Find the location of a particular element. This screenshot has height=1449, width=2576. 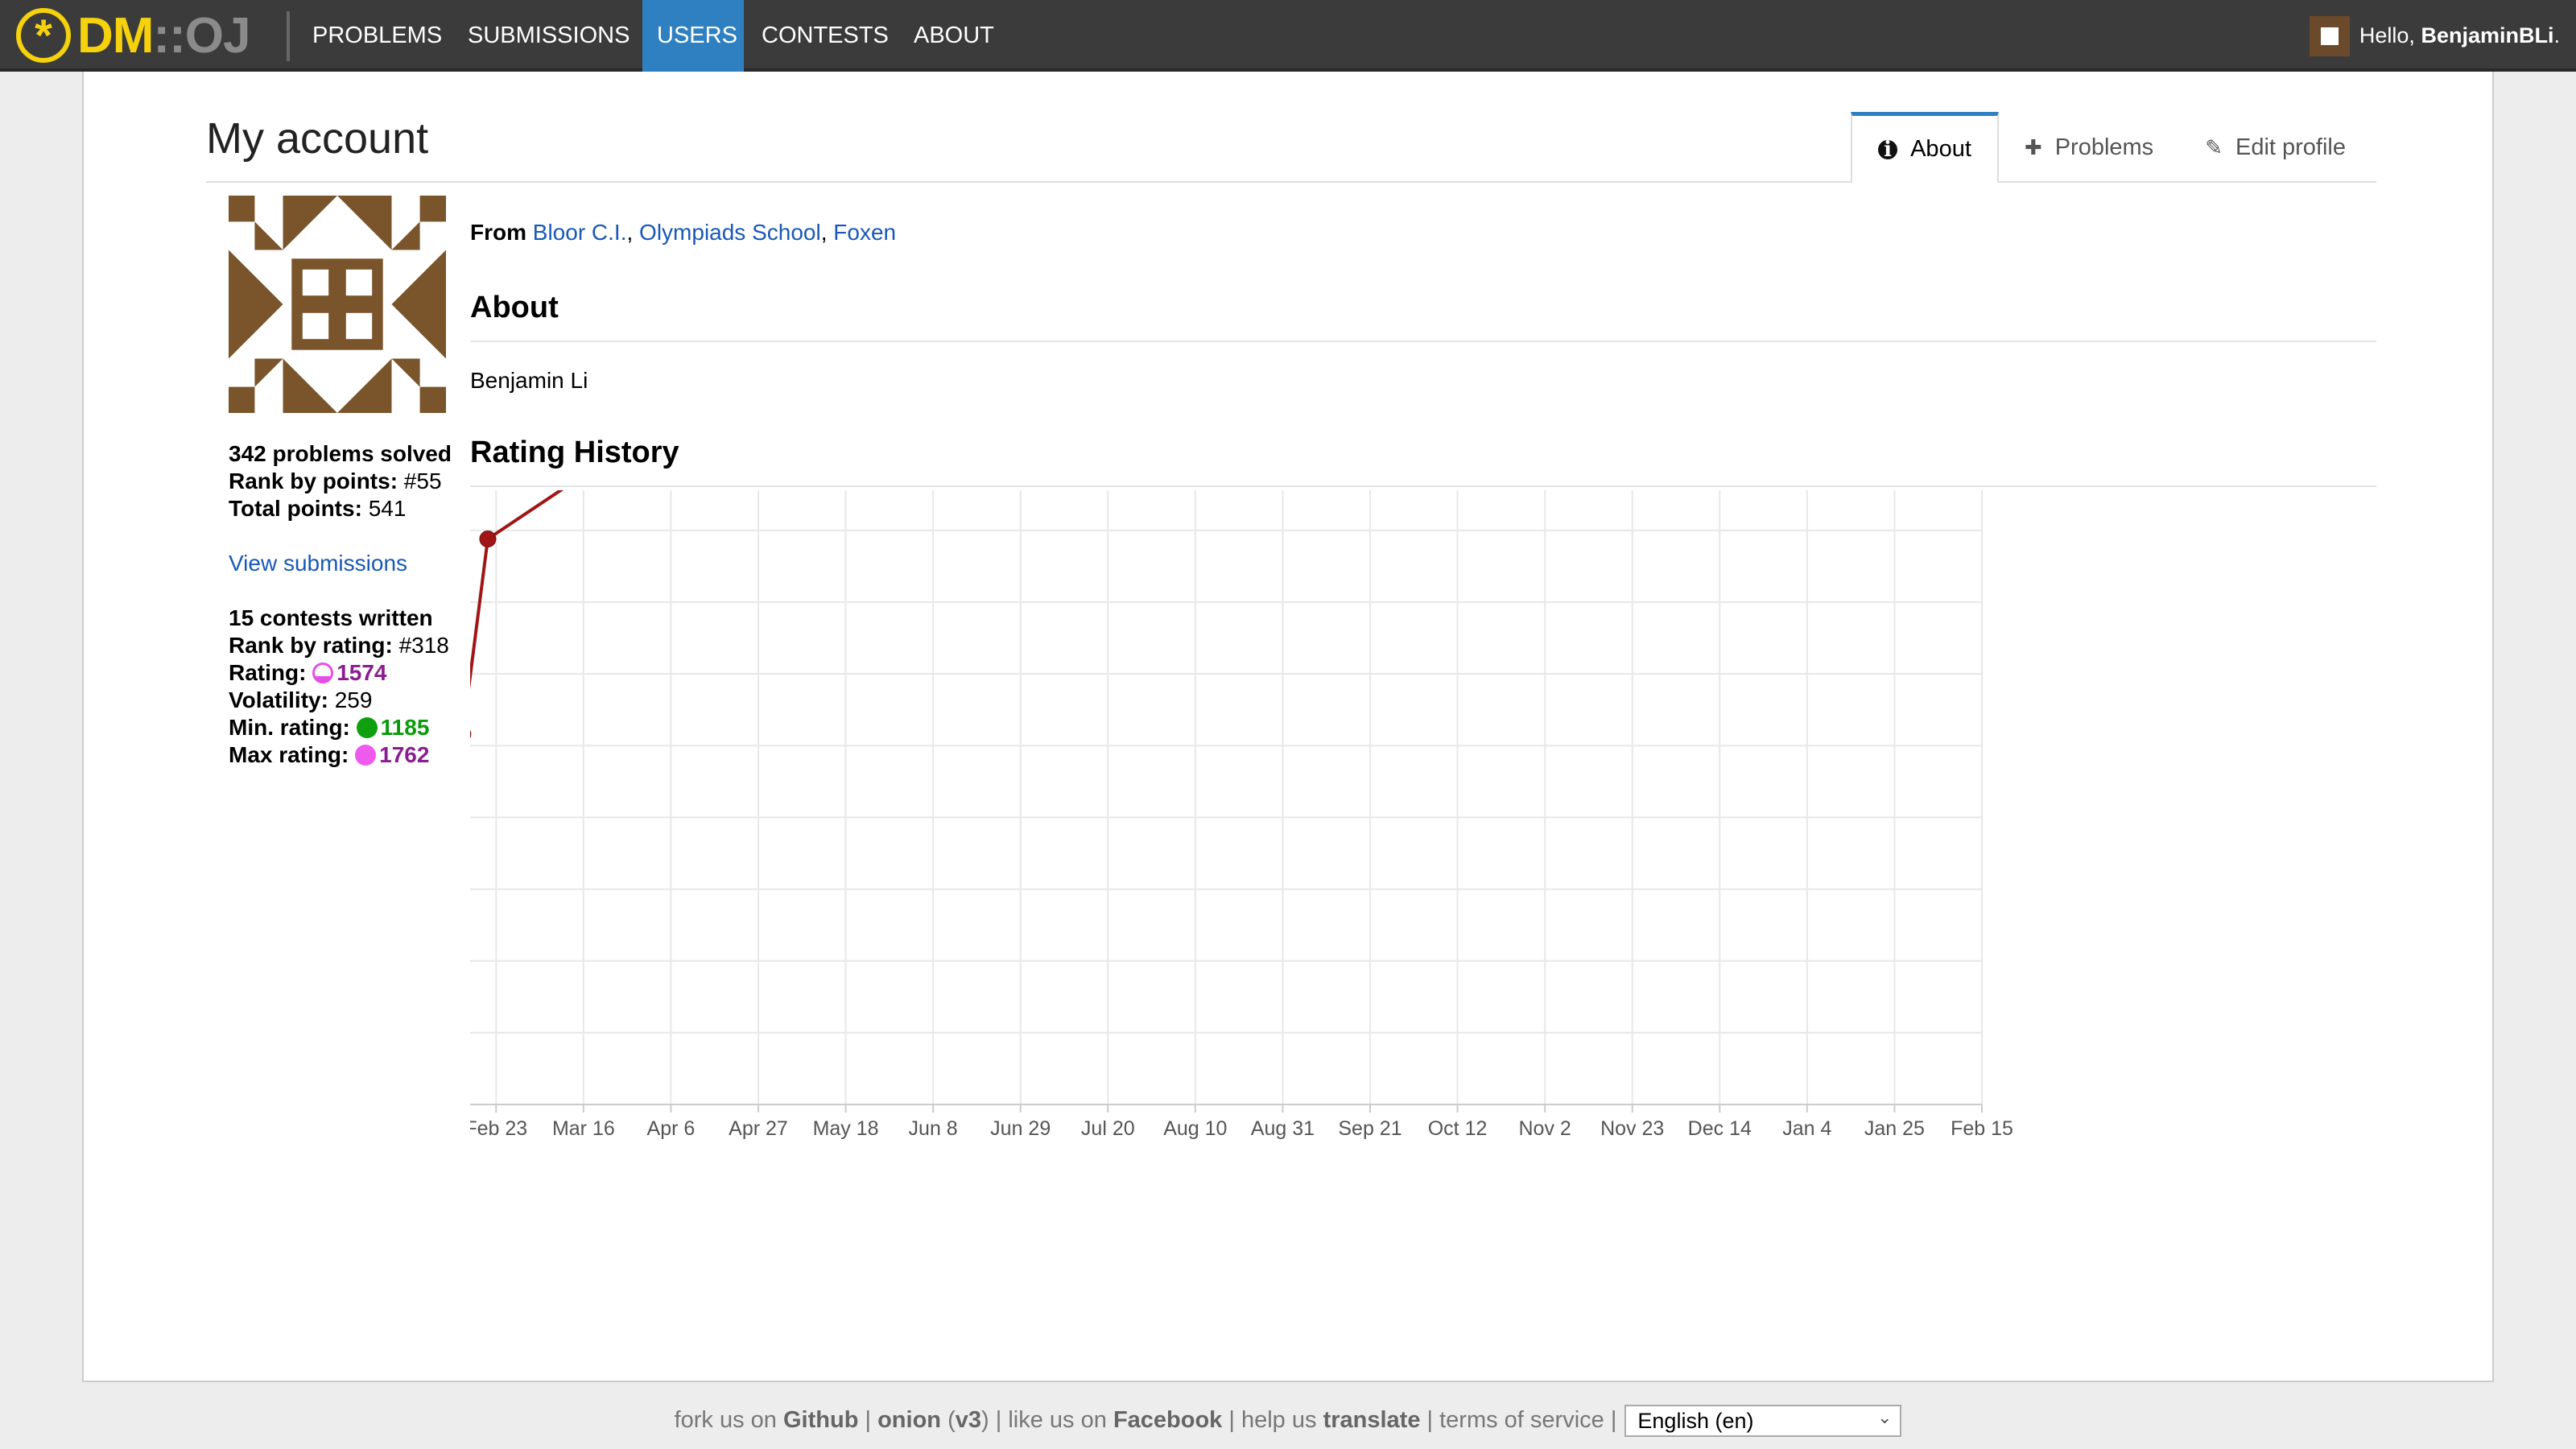

problems-solved-text: 342 problems solved is located at coordinates (340, 453).